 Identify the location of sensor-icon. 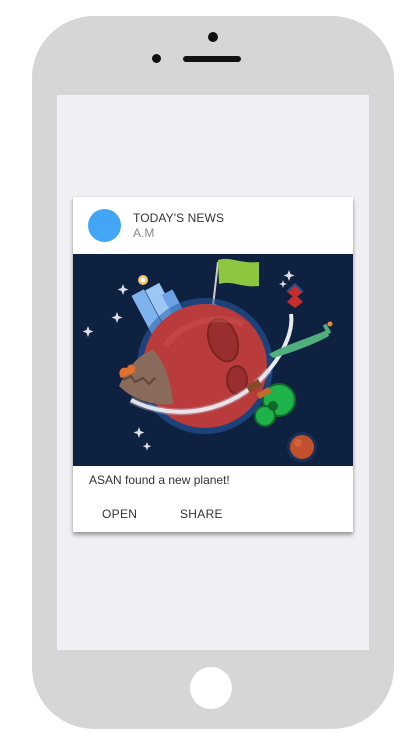
(156, 58).